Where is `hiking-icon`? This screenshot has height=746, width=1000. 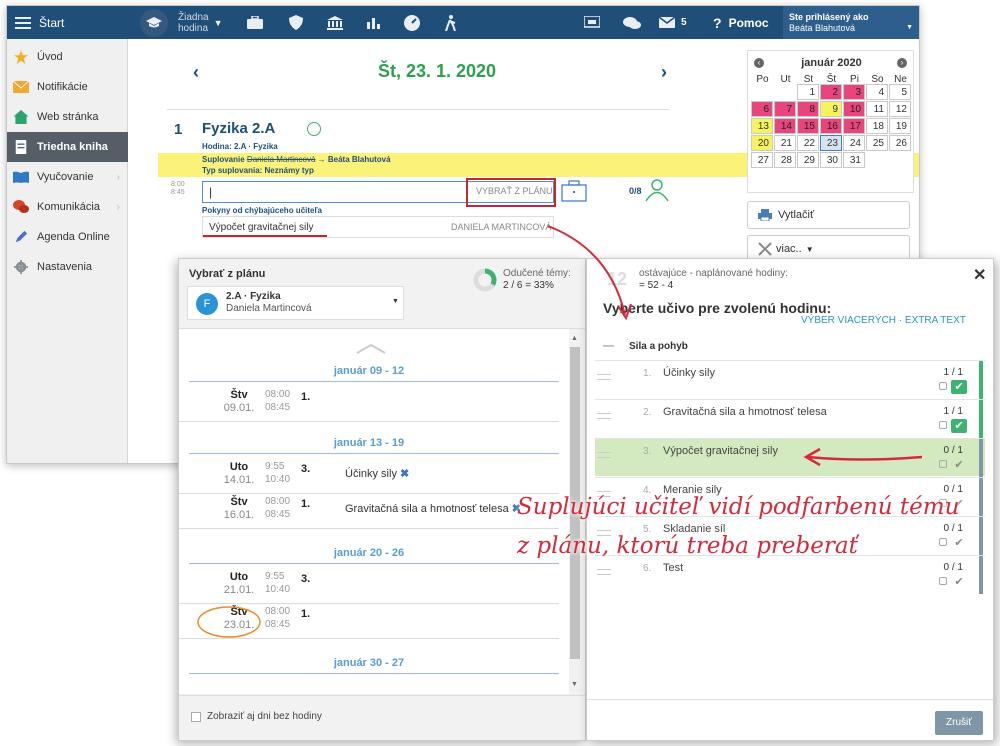 hiking-icon is located at coordinates (451, 22).